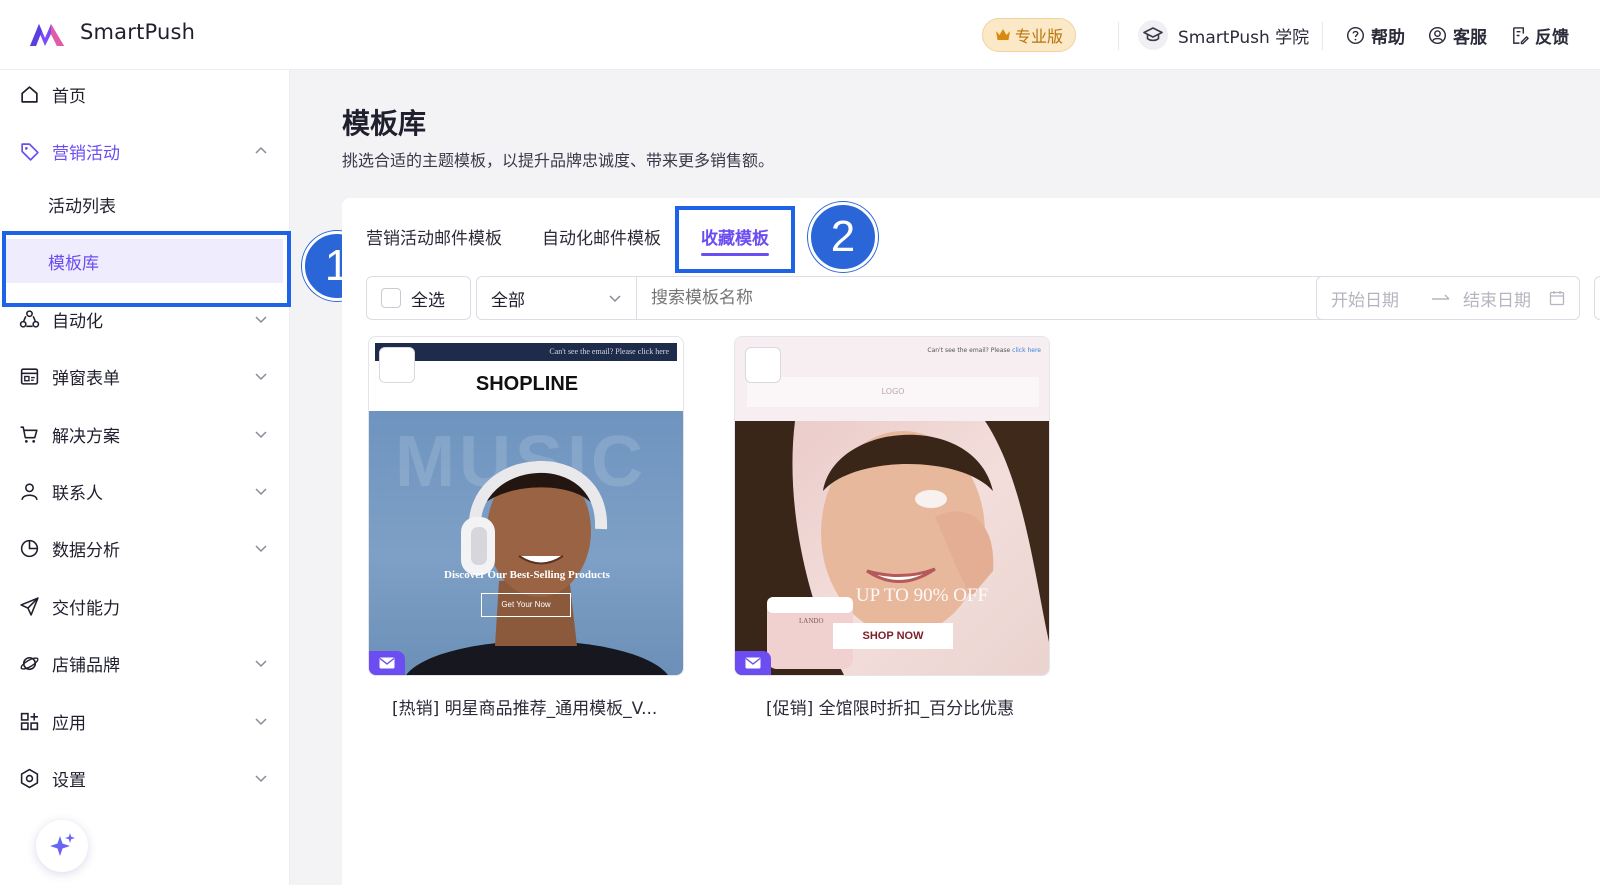  I want to click on sidebar-item-label: 设置, so click(69, 780).